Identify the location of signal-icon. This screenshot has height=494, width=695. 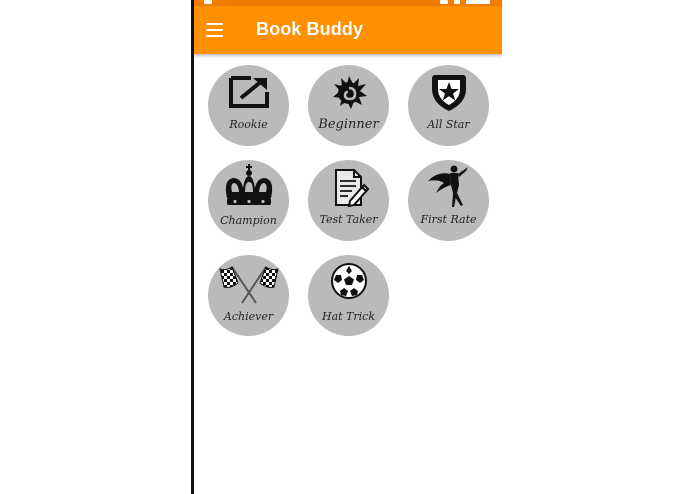
(444, 2).